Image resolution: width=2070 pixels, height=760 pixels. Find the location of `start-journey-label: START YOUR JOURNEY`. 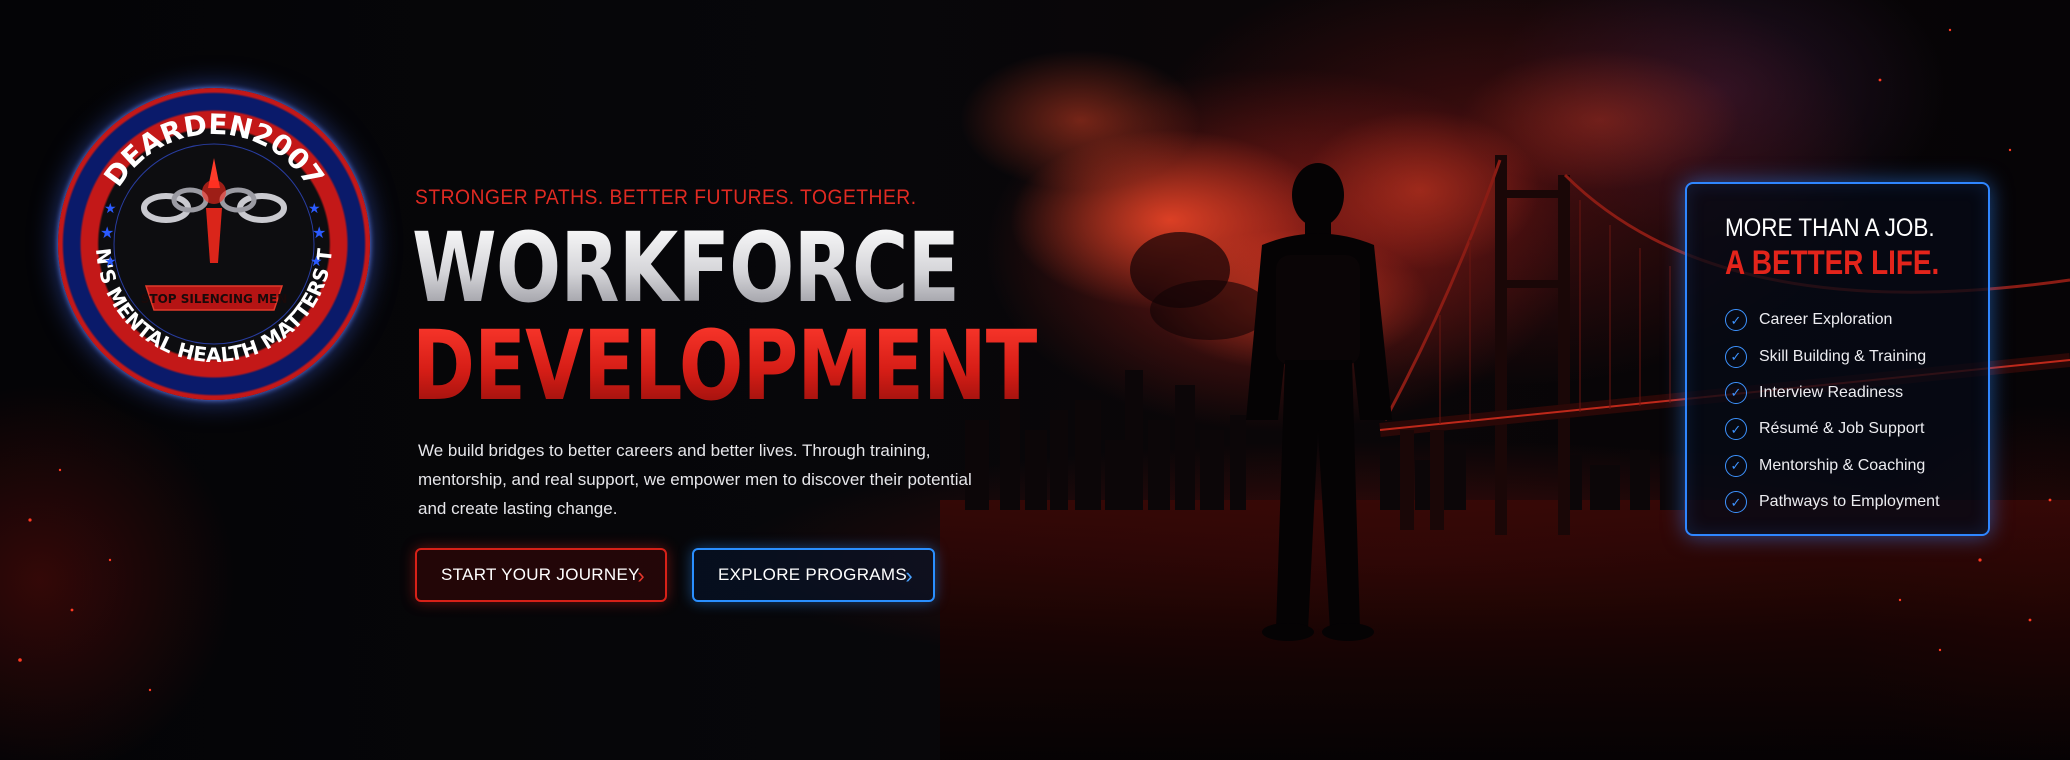

start-journey-label: START YOUR JOURNEY is located at coordinates (540, 574).